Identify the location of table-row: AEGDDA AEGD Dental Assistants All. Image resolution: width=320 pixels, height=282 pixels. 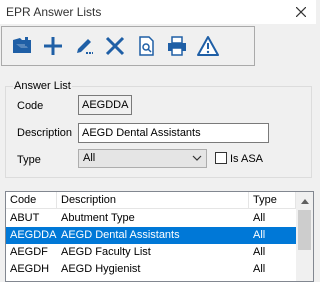
(151, 235).